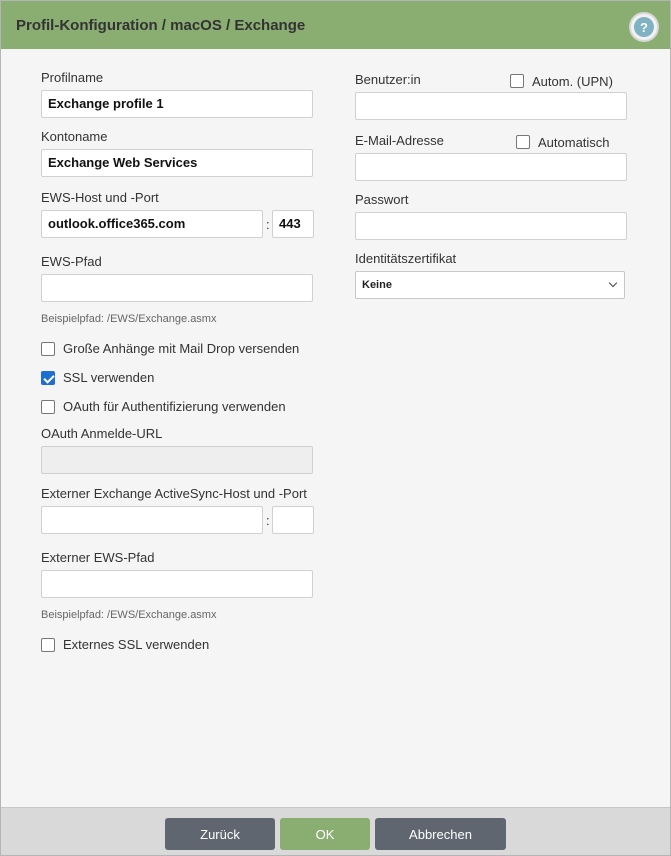 The height and width of the screenshot is (856, 671). What do you see at coordinates (406, 258) in the screenshot?
I see `identity-label: Identitätszertifikat` at bounding box center [406, 258].